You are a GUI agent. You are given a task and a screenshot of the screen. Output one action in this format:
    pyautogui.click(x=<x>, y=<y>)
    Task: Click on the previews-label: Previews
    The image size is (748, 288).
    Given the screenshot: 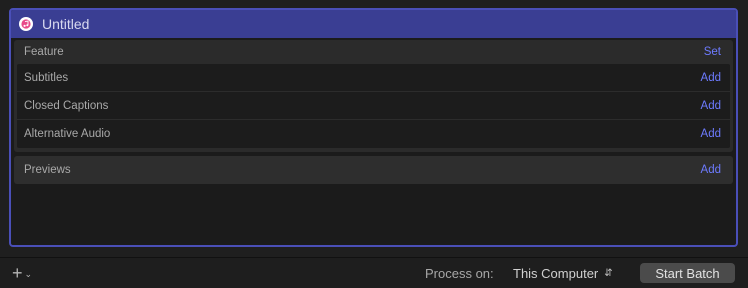 What is the action you would take?
    pyautogui.click(x=47, y=170)
    